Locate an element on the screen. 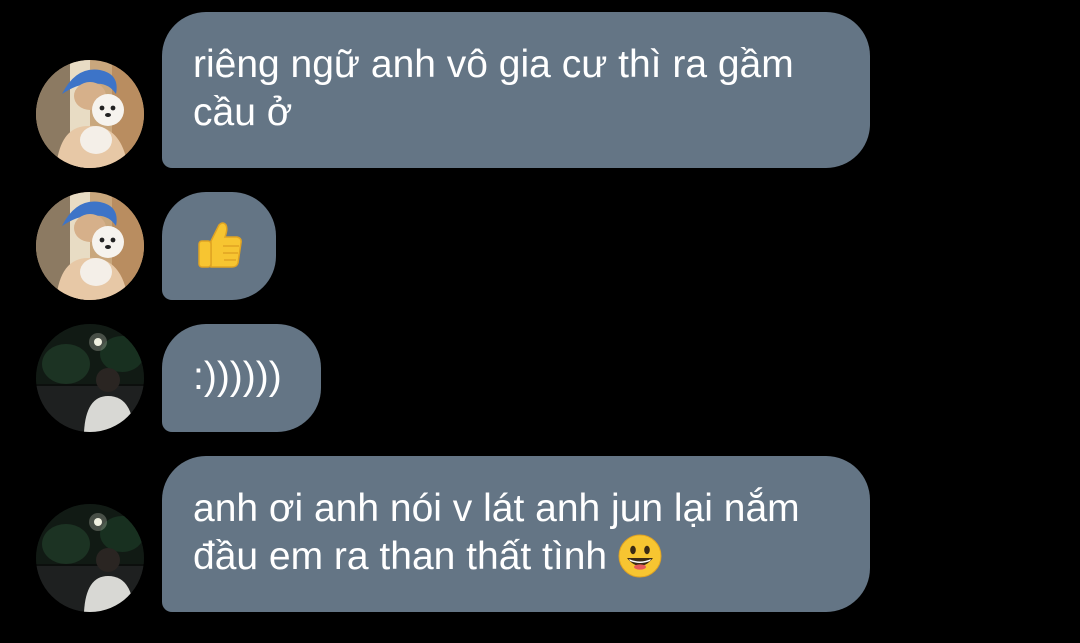  message-bubble is located at coordinates (219, 246).